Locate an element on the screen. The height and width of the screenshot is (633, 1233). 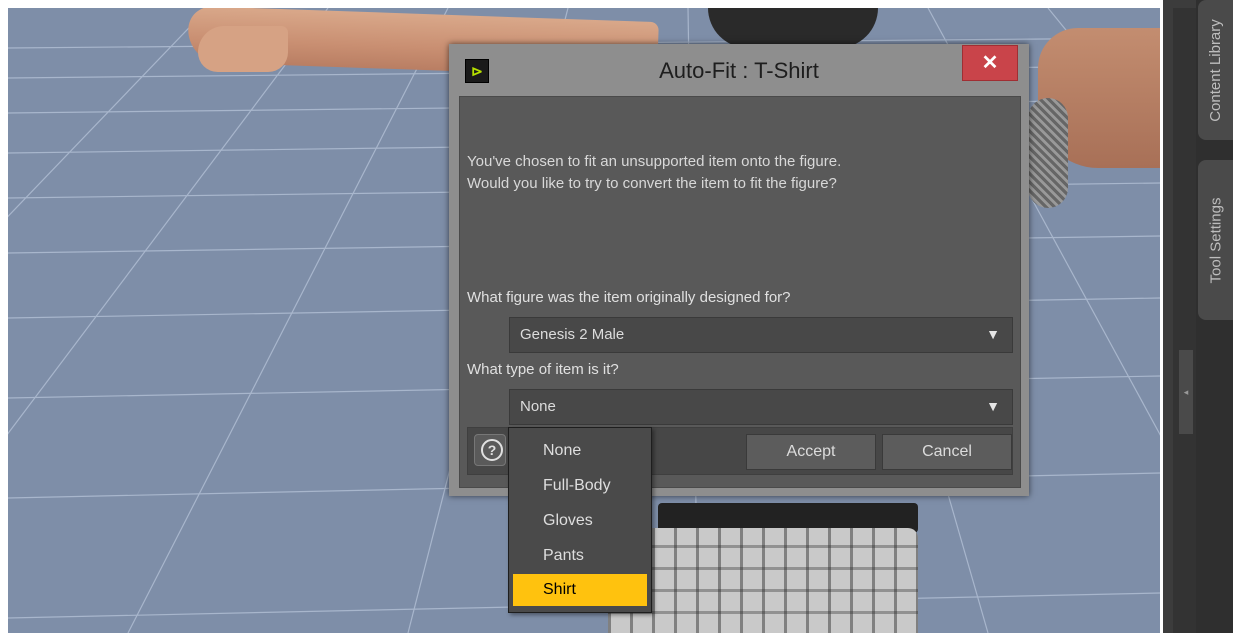
dialog-title-bar: ⊳ Auto-Fit : T-Shirt ✕ is located at coordinates (739, 70).